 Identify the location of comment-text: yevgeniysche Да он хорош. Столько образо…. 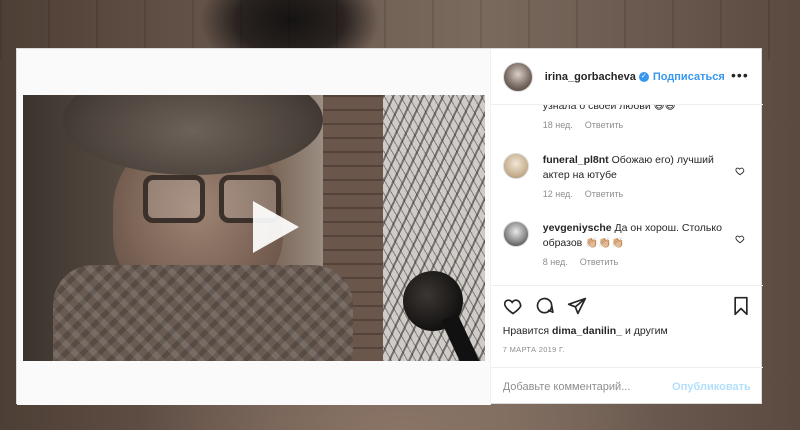
(637, 236).